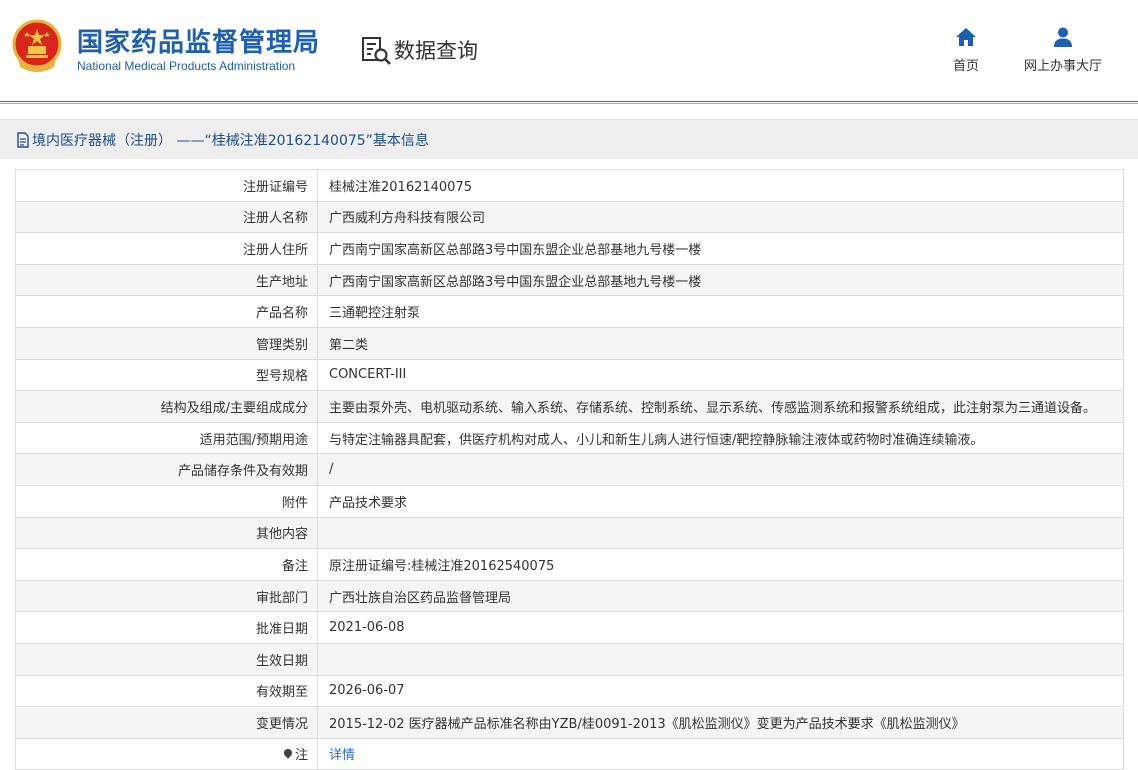 The height and width of the screenshot is (770, 1138). What do you see at coordinates (720, 596) in the screenshot?
I see `field-value: 广西壮族自治区药品监督管理局` at bounding box center [720, 596].